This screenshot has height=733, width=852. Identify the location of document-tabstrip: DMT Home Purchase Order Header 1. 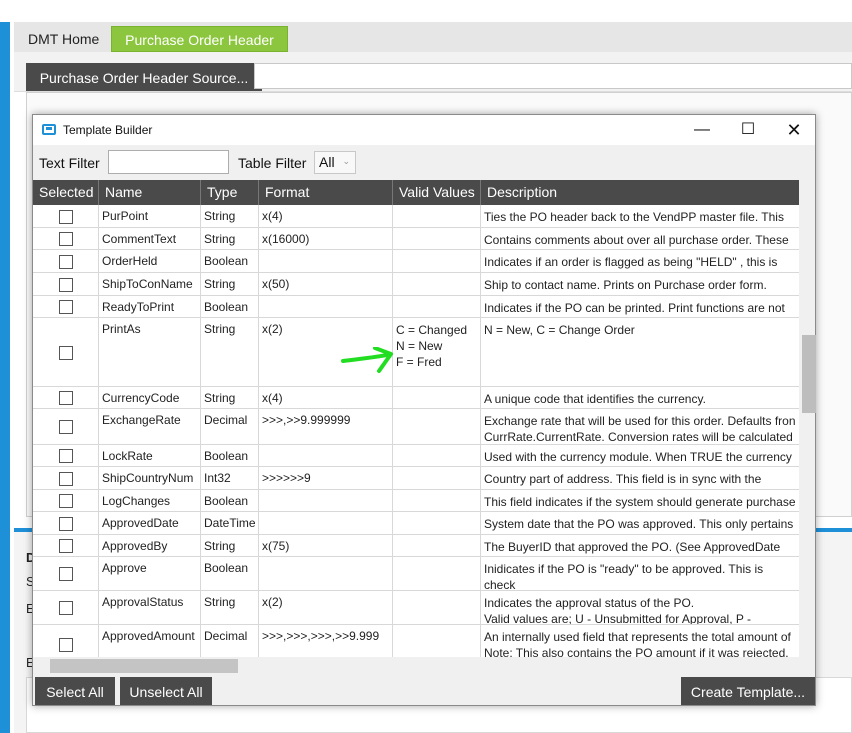
(433, 48).